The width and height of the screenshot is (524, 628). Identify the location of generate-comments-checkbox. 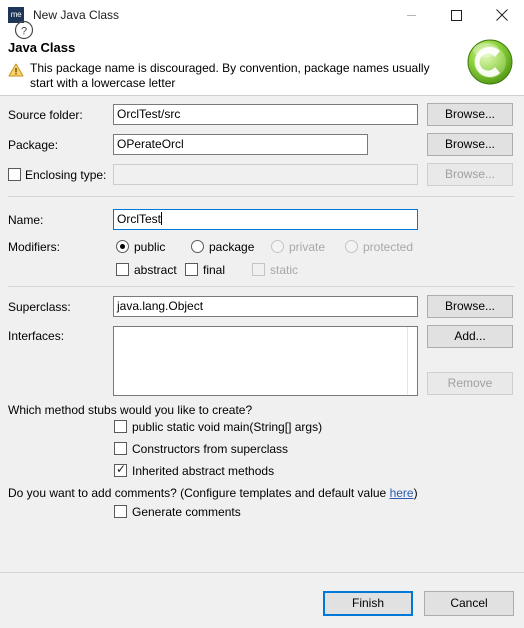
(120, 511).